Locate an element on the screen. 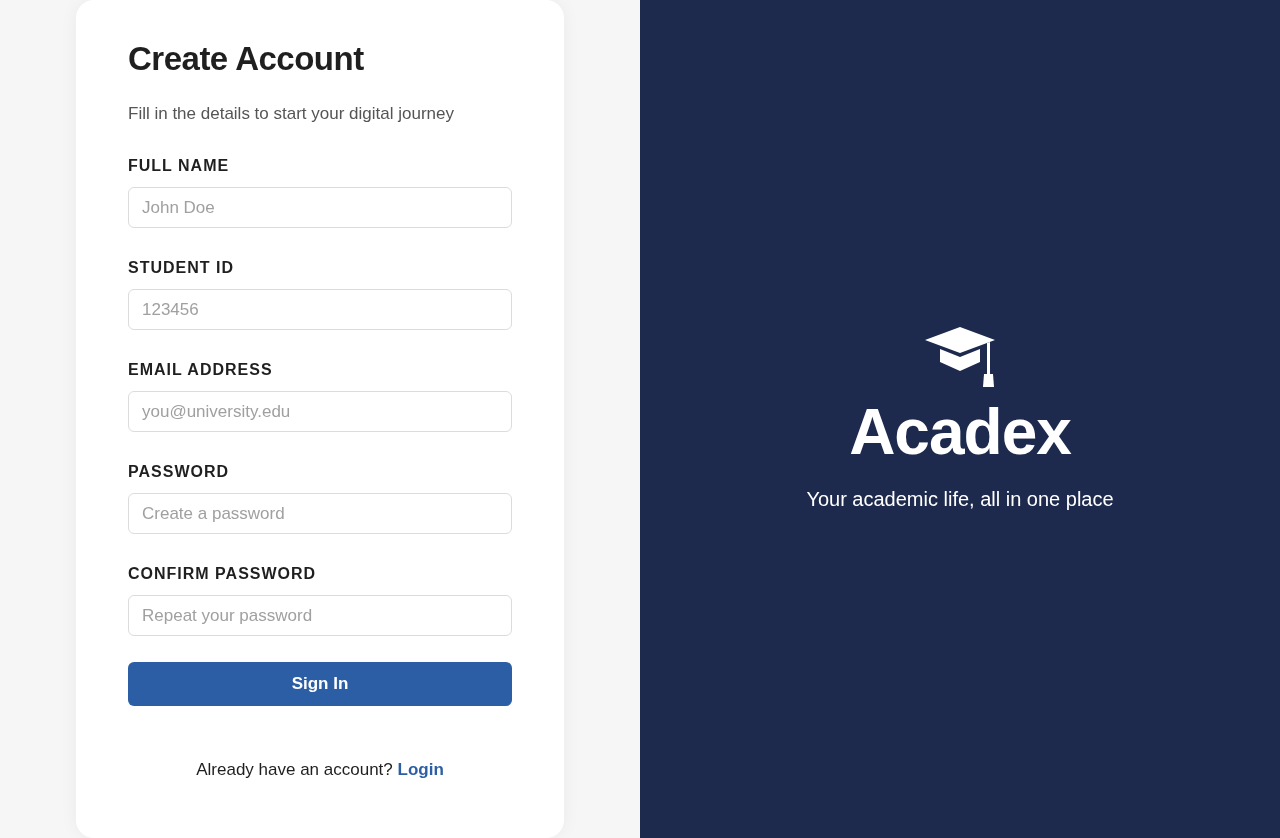 The height and width of the screenshot is (838, 1280). form-subtitle: Fill in the details to start your digital journey is located at coordinates (291, 114).